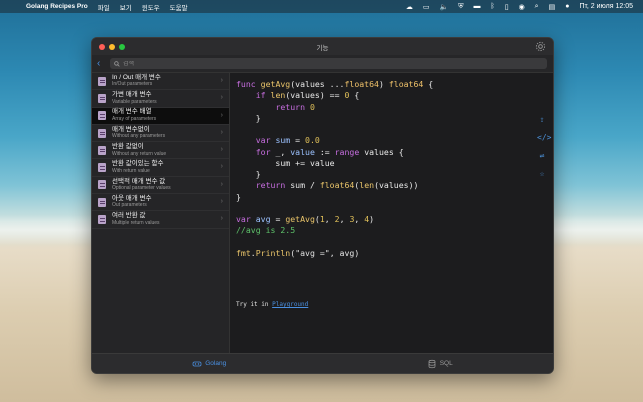 The image size is (643, 402). I want to click on user-icon: ◉, so click(522, 7).